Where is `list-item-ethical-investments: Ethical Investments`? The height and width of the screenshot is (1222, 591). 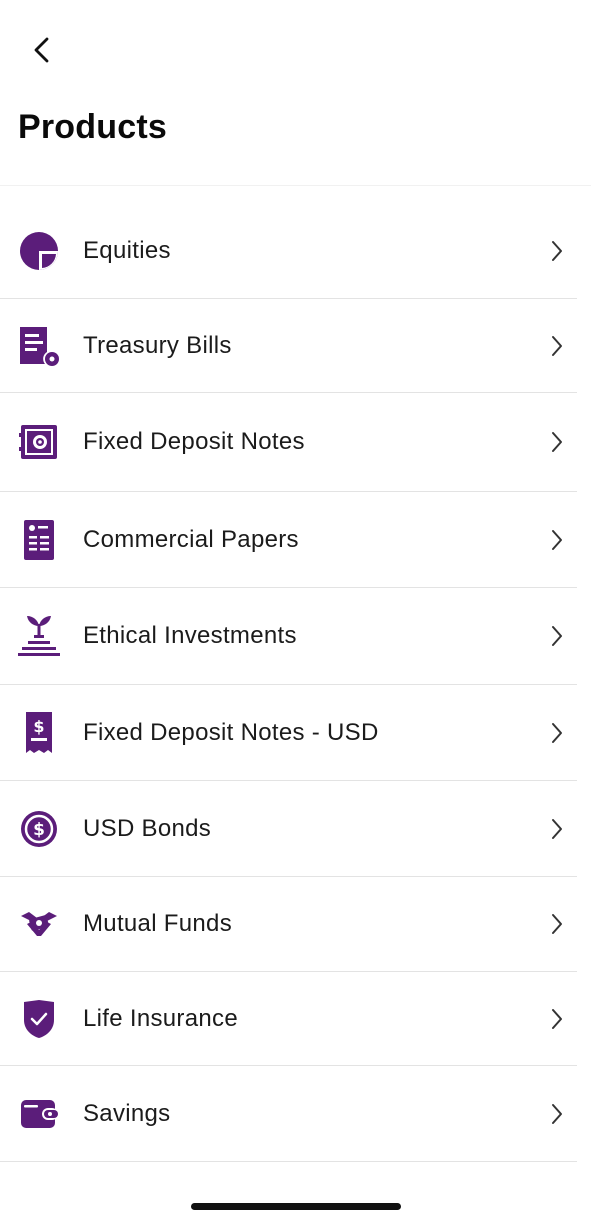 list-item-ethical-investments: Ethical Investments is located at coordinates (288, 636).